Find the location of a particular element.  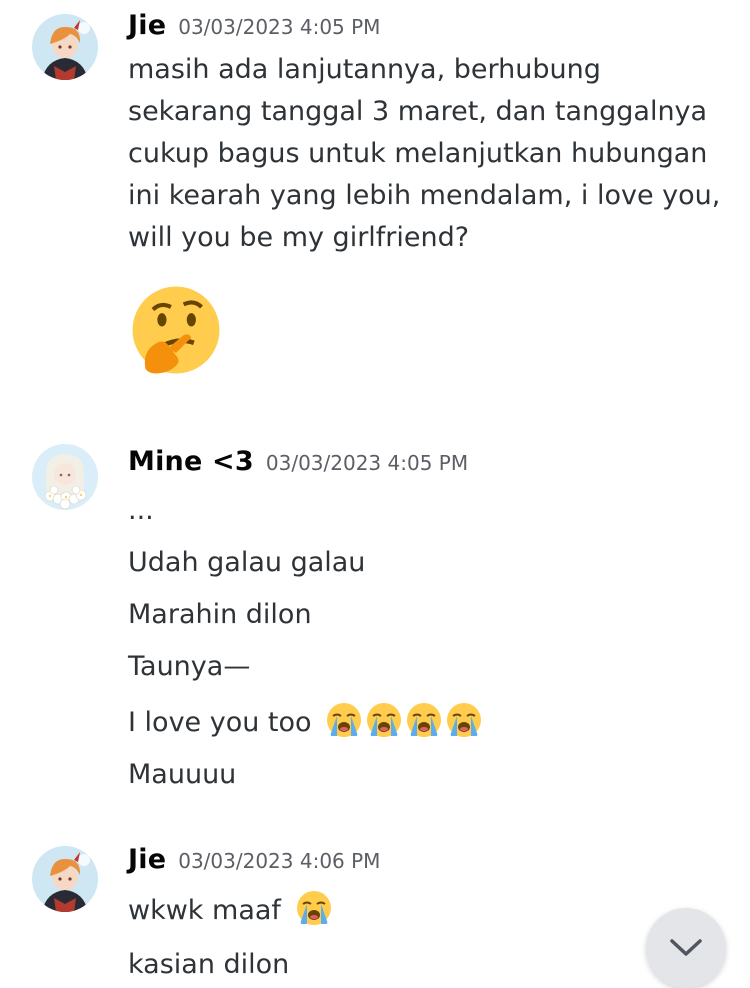

message-line-text: wkwk maaf is located at coordinates (204, 910).